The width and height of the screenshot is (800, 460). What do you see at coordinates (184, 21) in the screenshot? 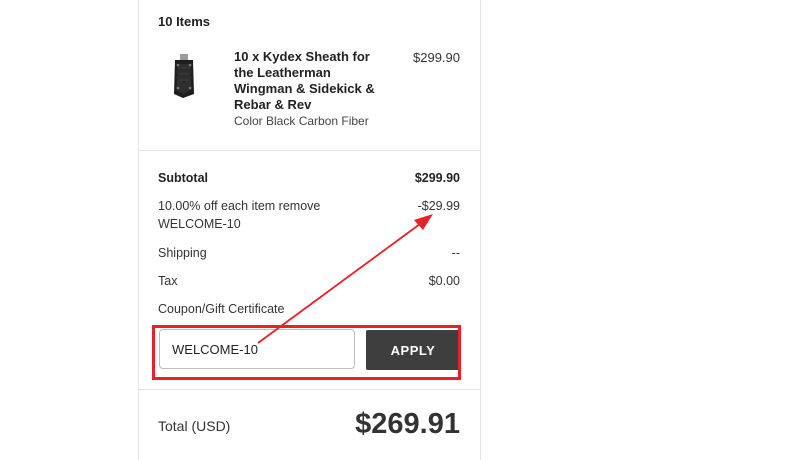
I see `items-count-title: 10 Items` at bounding box center [184, 21].